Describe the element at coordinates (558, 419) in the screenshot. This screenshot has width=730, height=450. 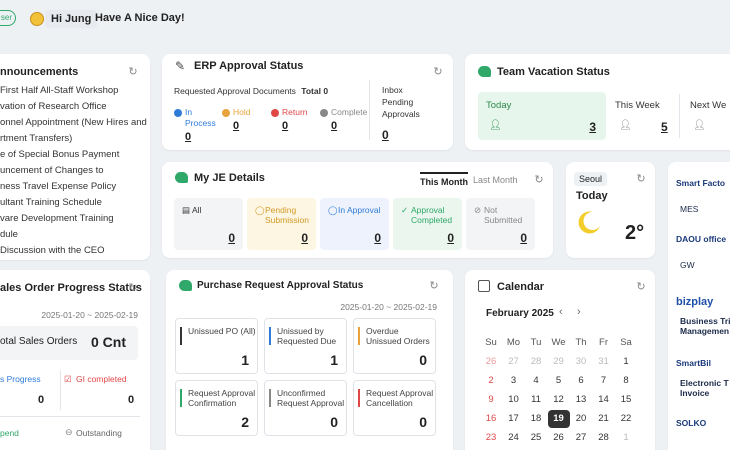
I see `calendar-today: 19` at that location.